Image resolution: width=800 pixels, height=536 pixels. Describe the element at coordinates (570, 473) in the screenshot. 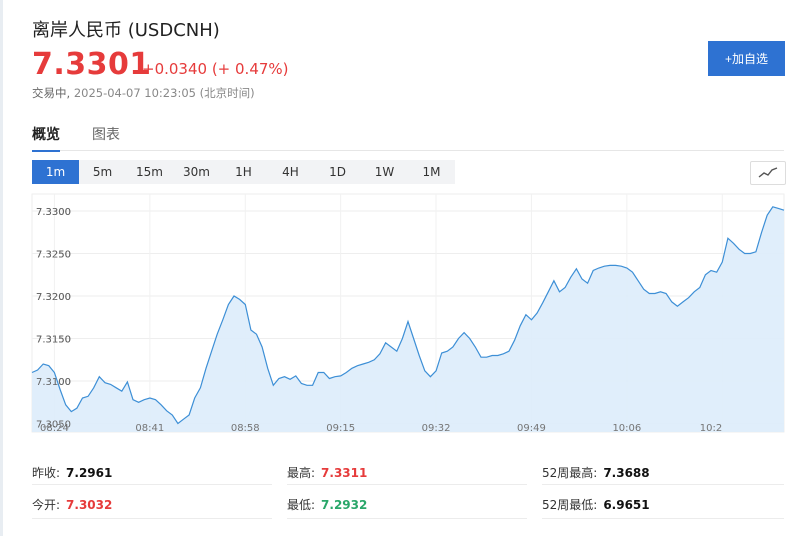

I see `stat-label: 52周最高:` at that location.